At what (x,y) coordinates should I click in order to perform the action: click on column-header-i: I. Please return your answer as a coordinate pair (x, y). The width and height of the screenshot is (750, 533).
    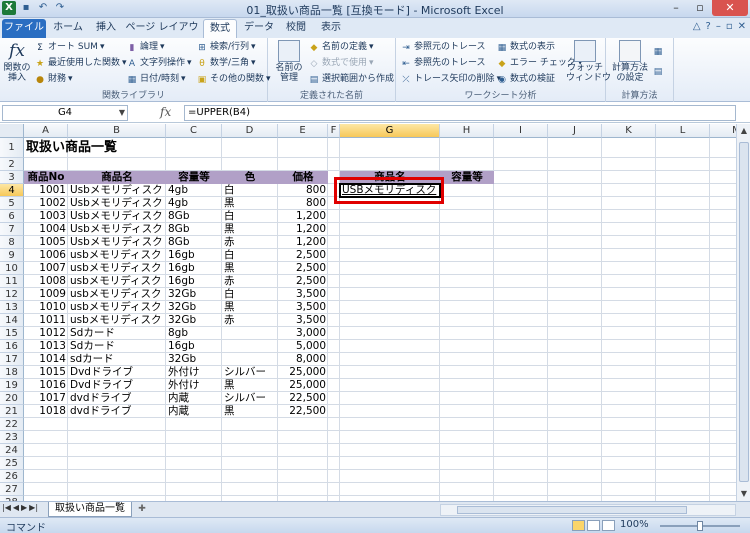
    Looking at the image, I should click on (521, 131).